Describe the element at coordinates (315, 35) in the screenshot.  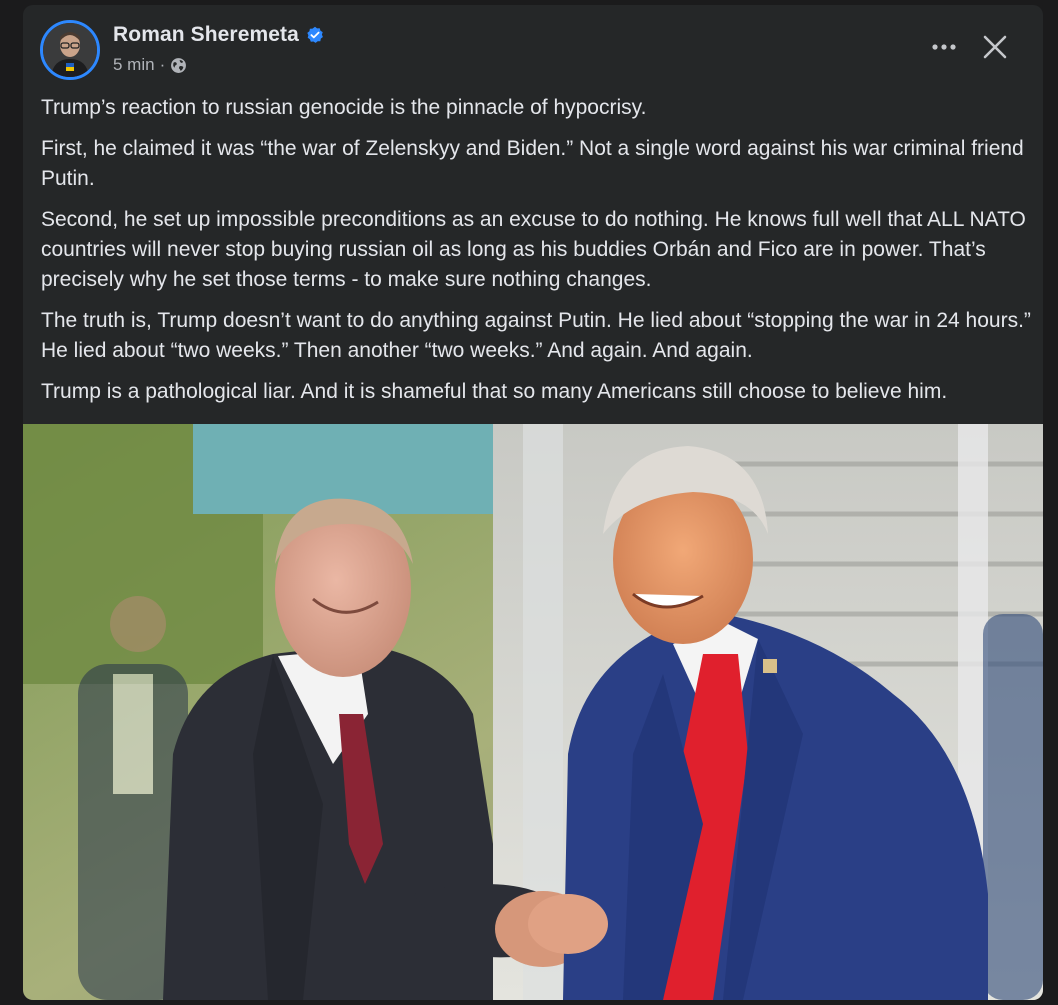
I see `verified-badge-icon` at that location.